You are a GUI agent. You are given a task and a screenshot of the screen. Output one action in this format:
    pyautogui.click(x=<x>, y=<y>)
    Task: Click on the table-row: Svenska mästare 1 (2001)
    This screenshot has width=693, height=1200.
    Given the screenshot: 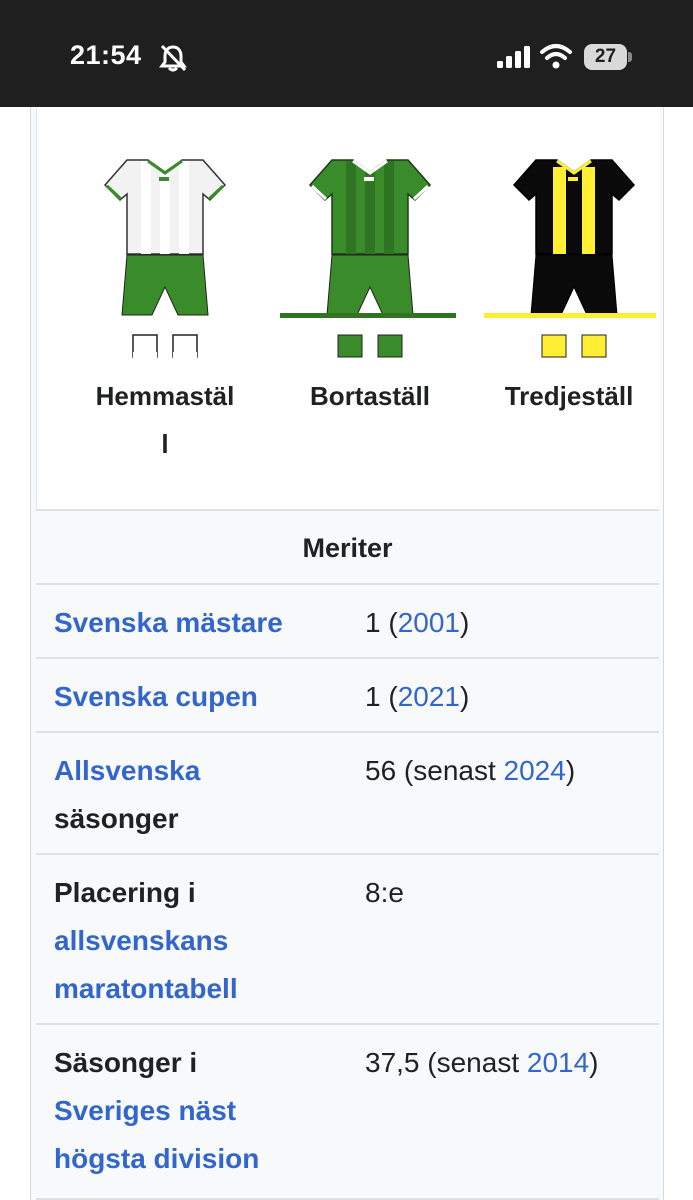 What is the action you would take?
    pyautogui.click(x=347, y=620)
    